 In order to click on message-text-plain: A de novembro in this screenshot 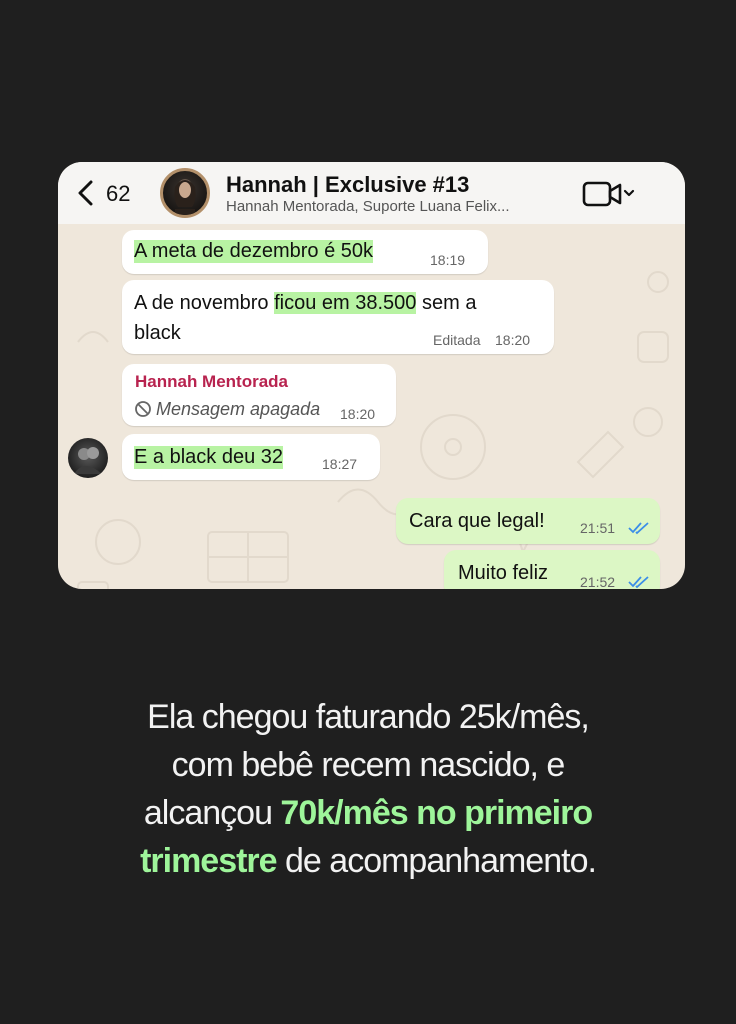, I will do `click(204, 303)`.